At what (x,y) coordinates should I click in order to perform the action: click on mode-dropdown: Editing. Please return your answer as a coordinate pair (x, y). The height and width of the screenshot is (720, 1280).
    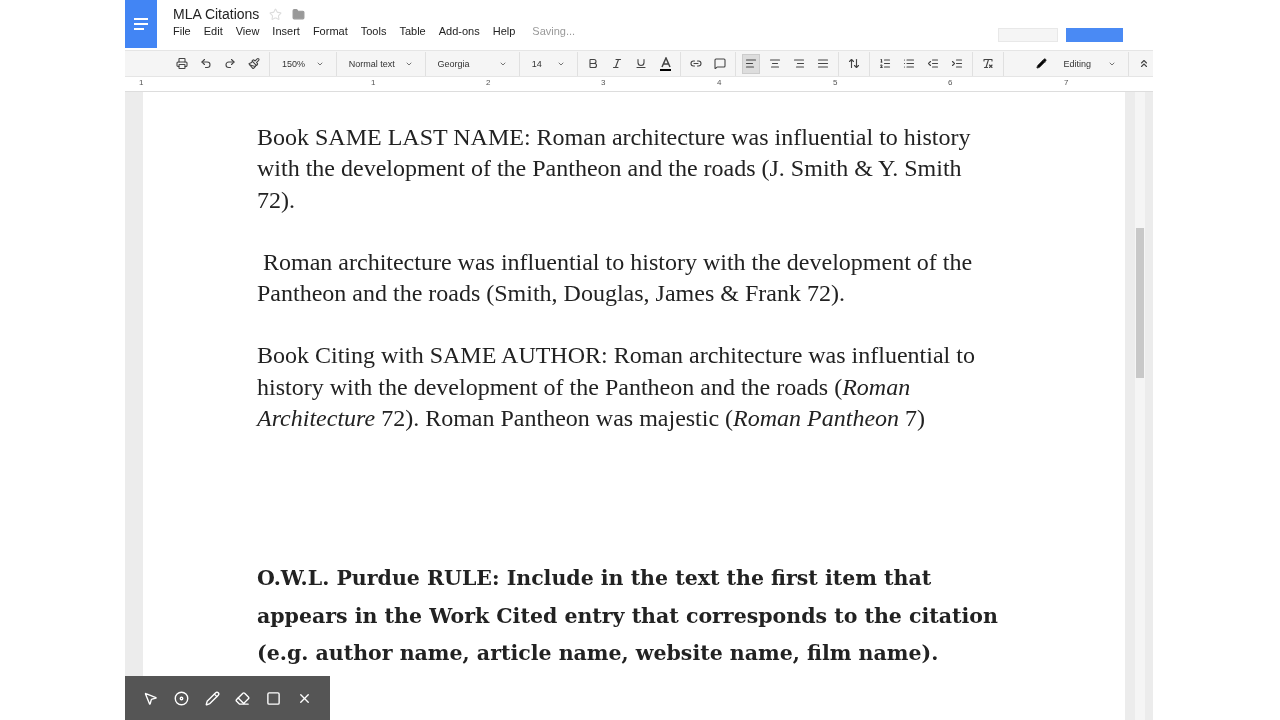
    Looking at the image, I should click on (1075, 63).